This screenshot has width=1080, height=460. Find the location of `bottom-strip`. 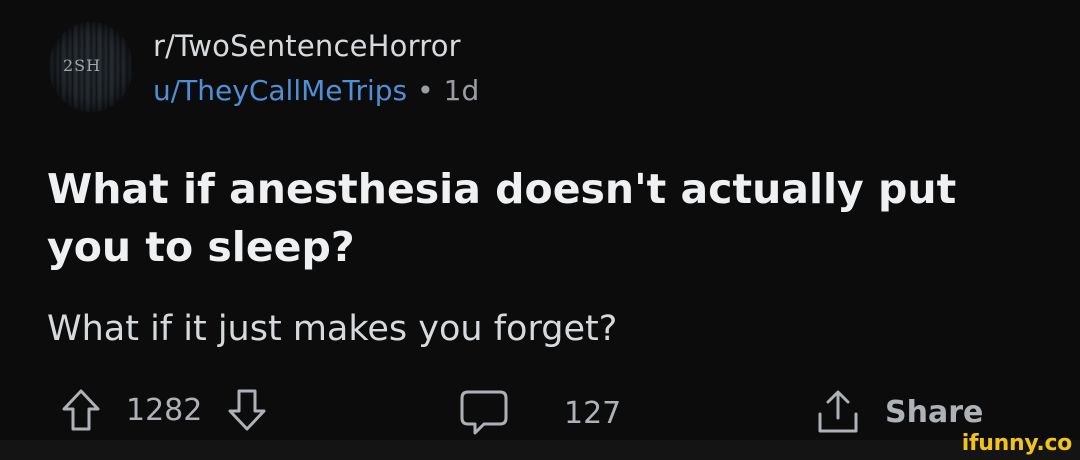

bottom-strip is located at coordinates (540, 450).